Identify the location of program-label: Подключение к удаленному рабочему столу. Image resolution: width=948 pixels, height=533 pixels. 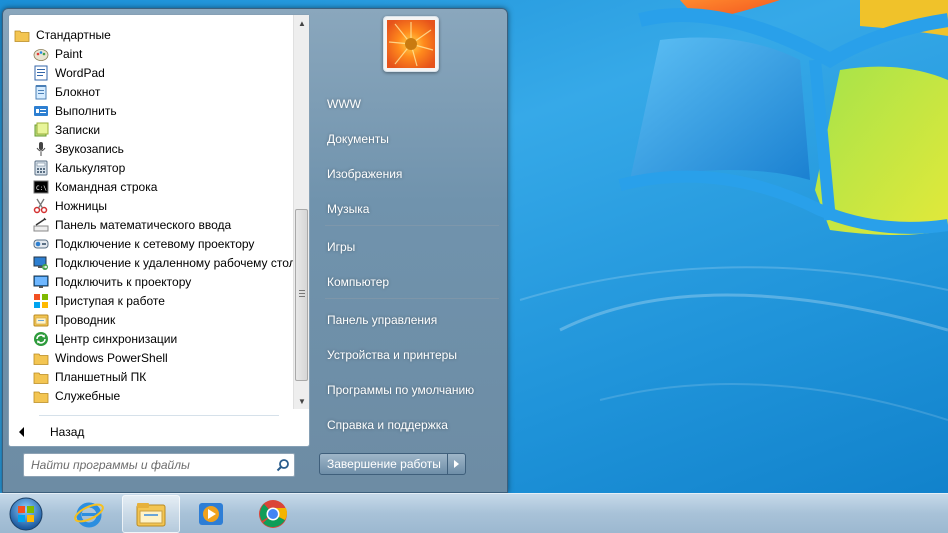
(175, 262).